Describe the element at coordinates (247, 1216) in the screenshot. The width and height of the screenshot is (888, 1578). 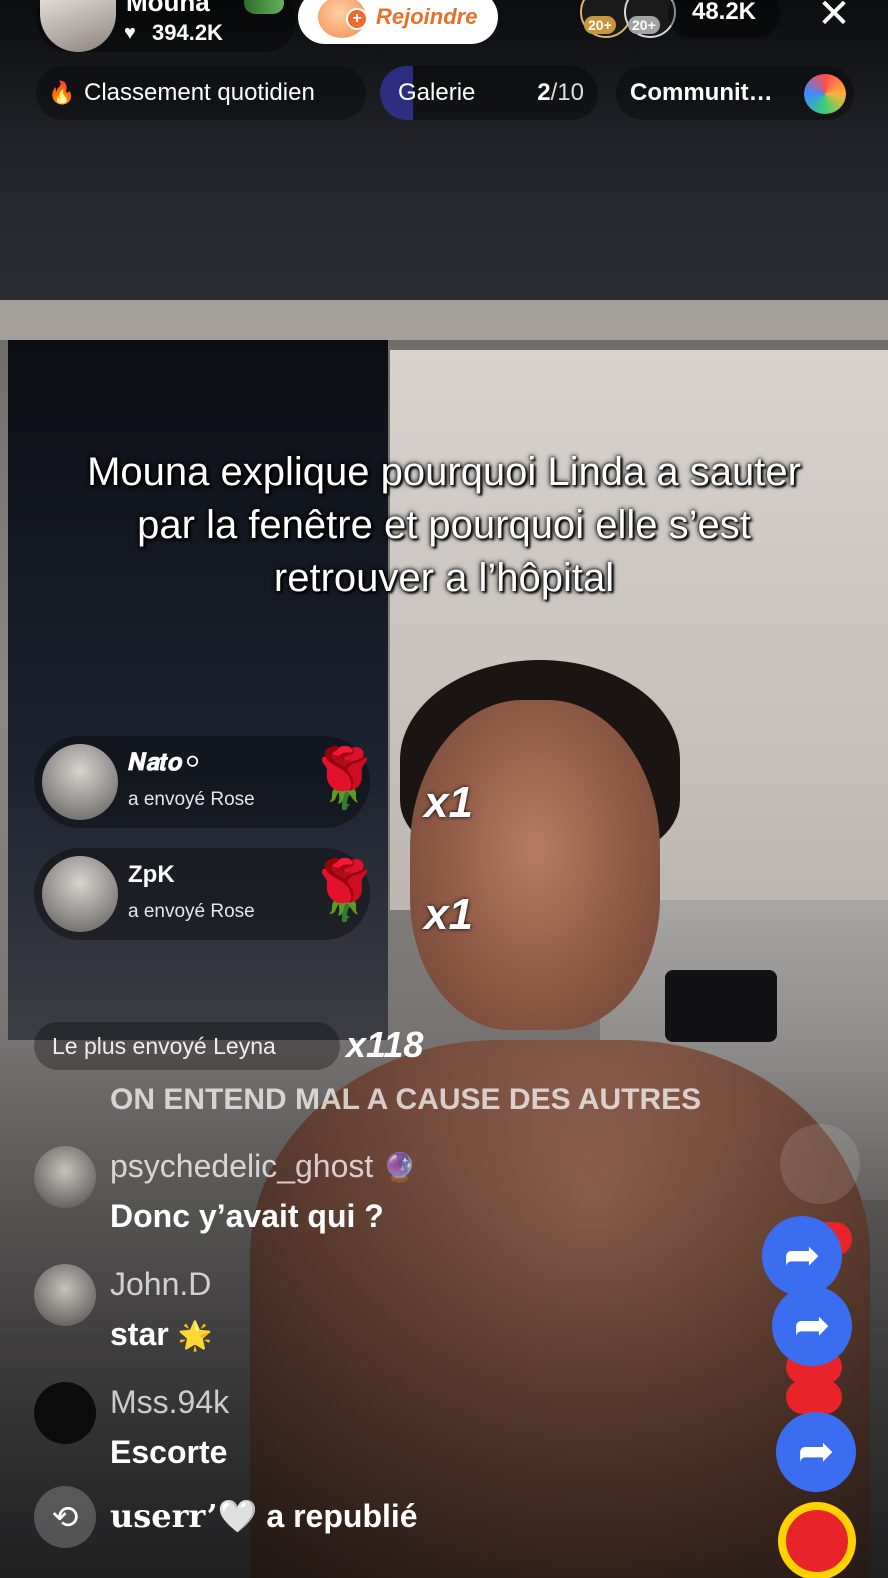
I see `chat-text: Donc y’avait qui ?` at that location.